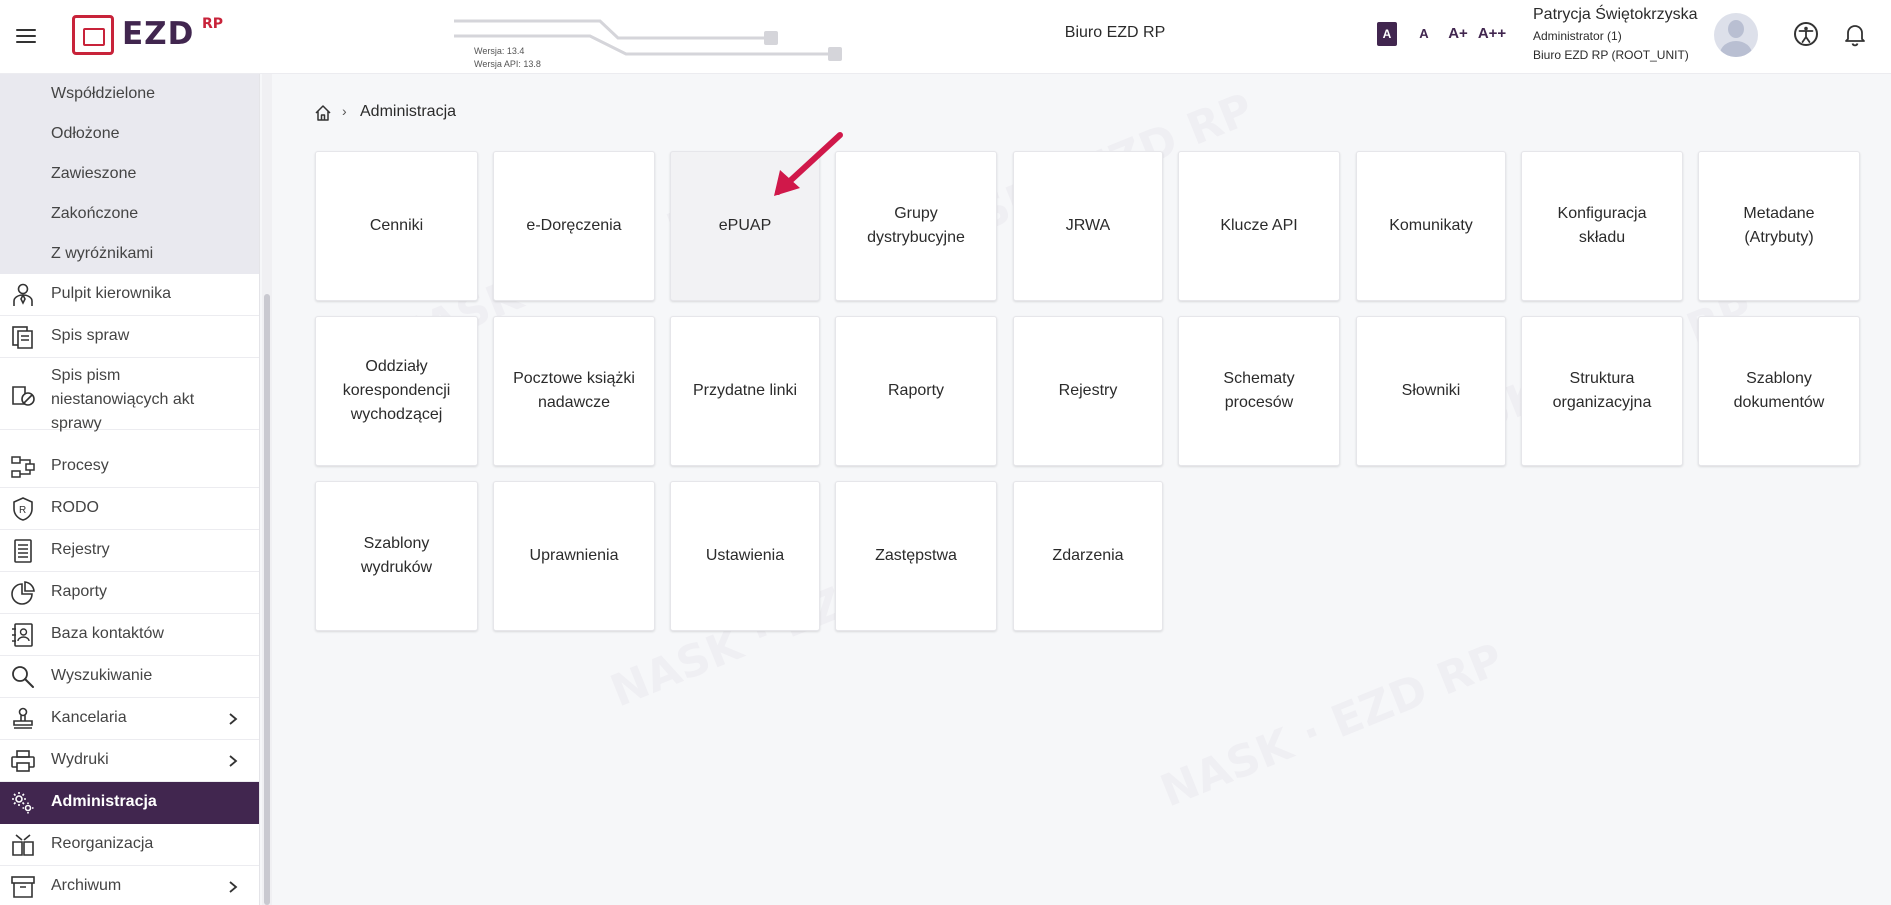 The width and height of the screenshot is (1891, 905). Describe the element at coordinates (1779, 226) in the screenshot. I see `tile-metadane: Metadane (Atrybuty)` at that location.